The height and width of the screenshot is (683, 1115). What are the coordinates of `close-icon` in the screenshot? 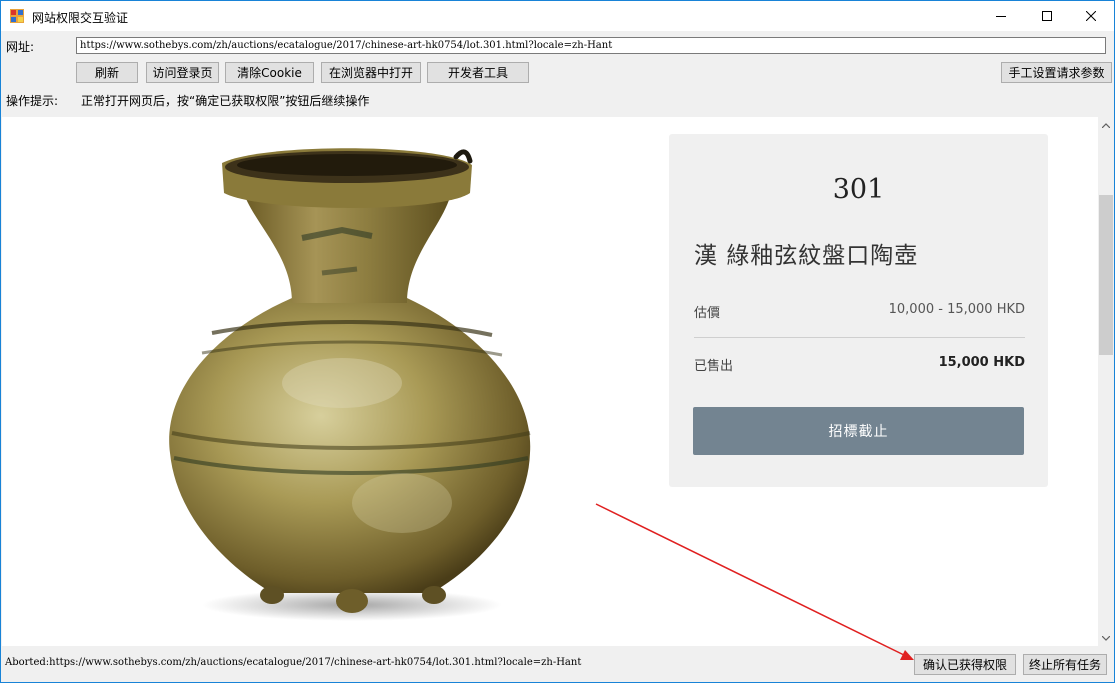 It's located at (1091, 16).